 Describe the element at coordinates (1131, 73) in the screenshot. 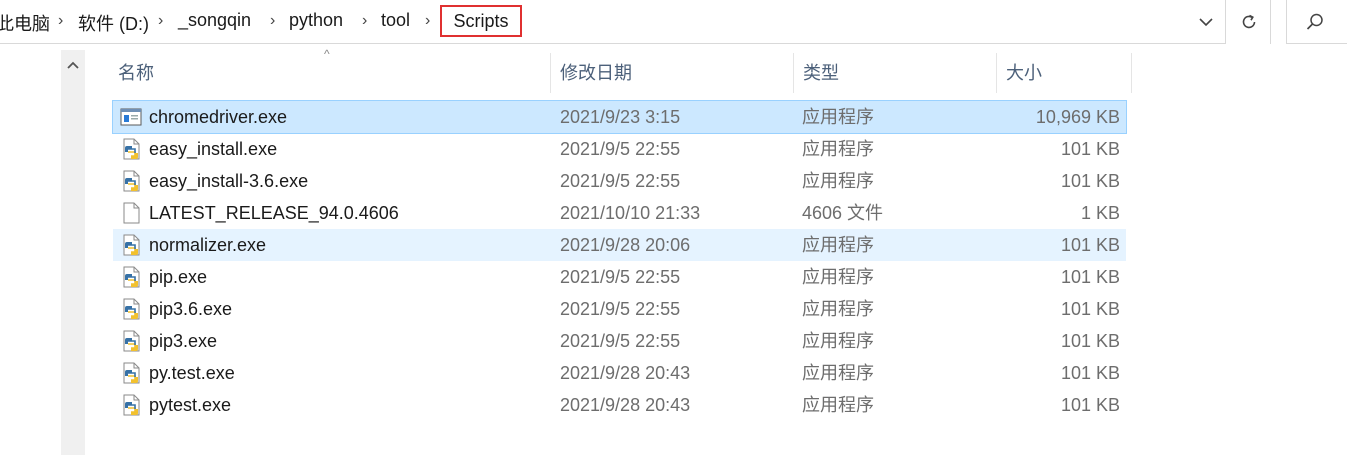

I see `column-divider` at that location.